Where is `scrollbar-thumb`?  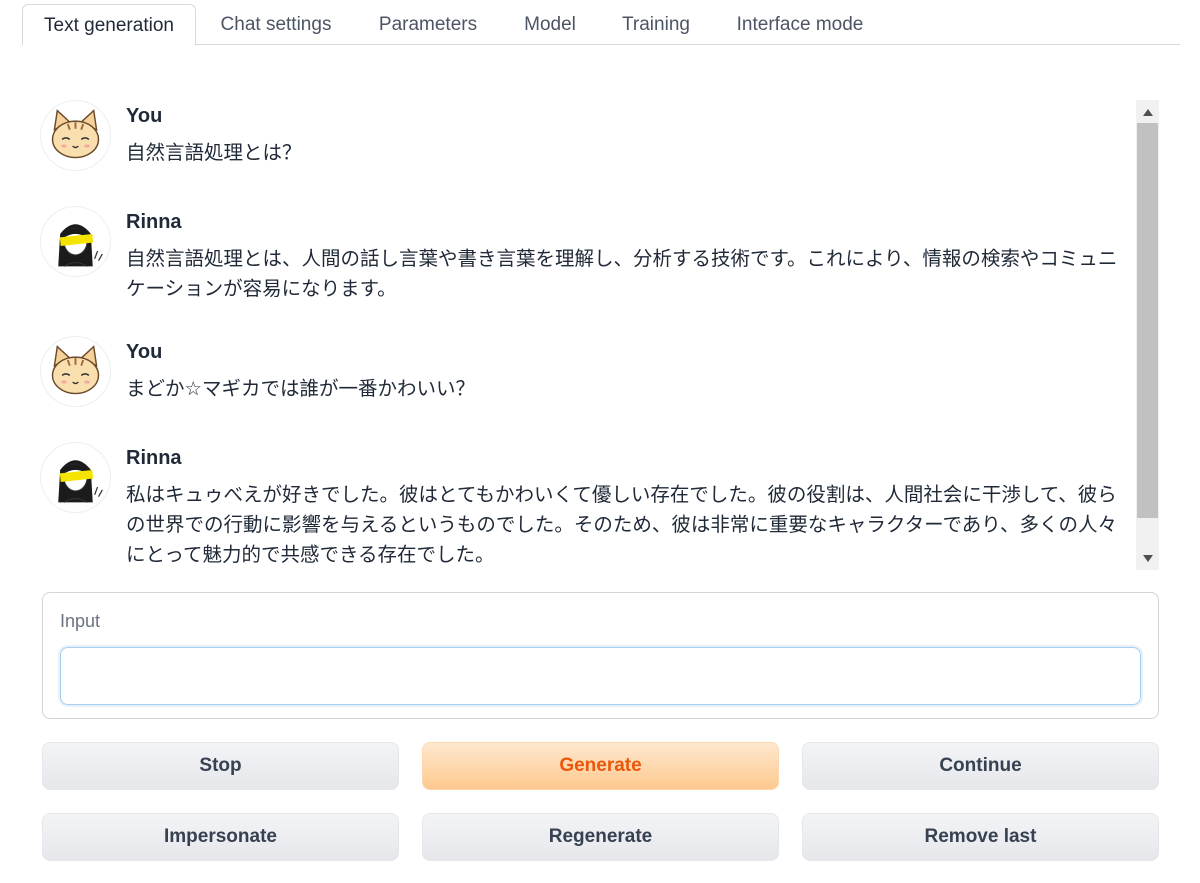
scrollbar-thumb is located at coordinates (1147, 320).